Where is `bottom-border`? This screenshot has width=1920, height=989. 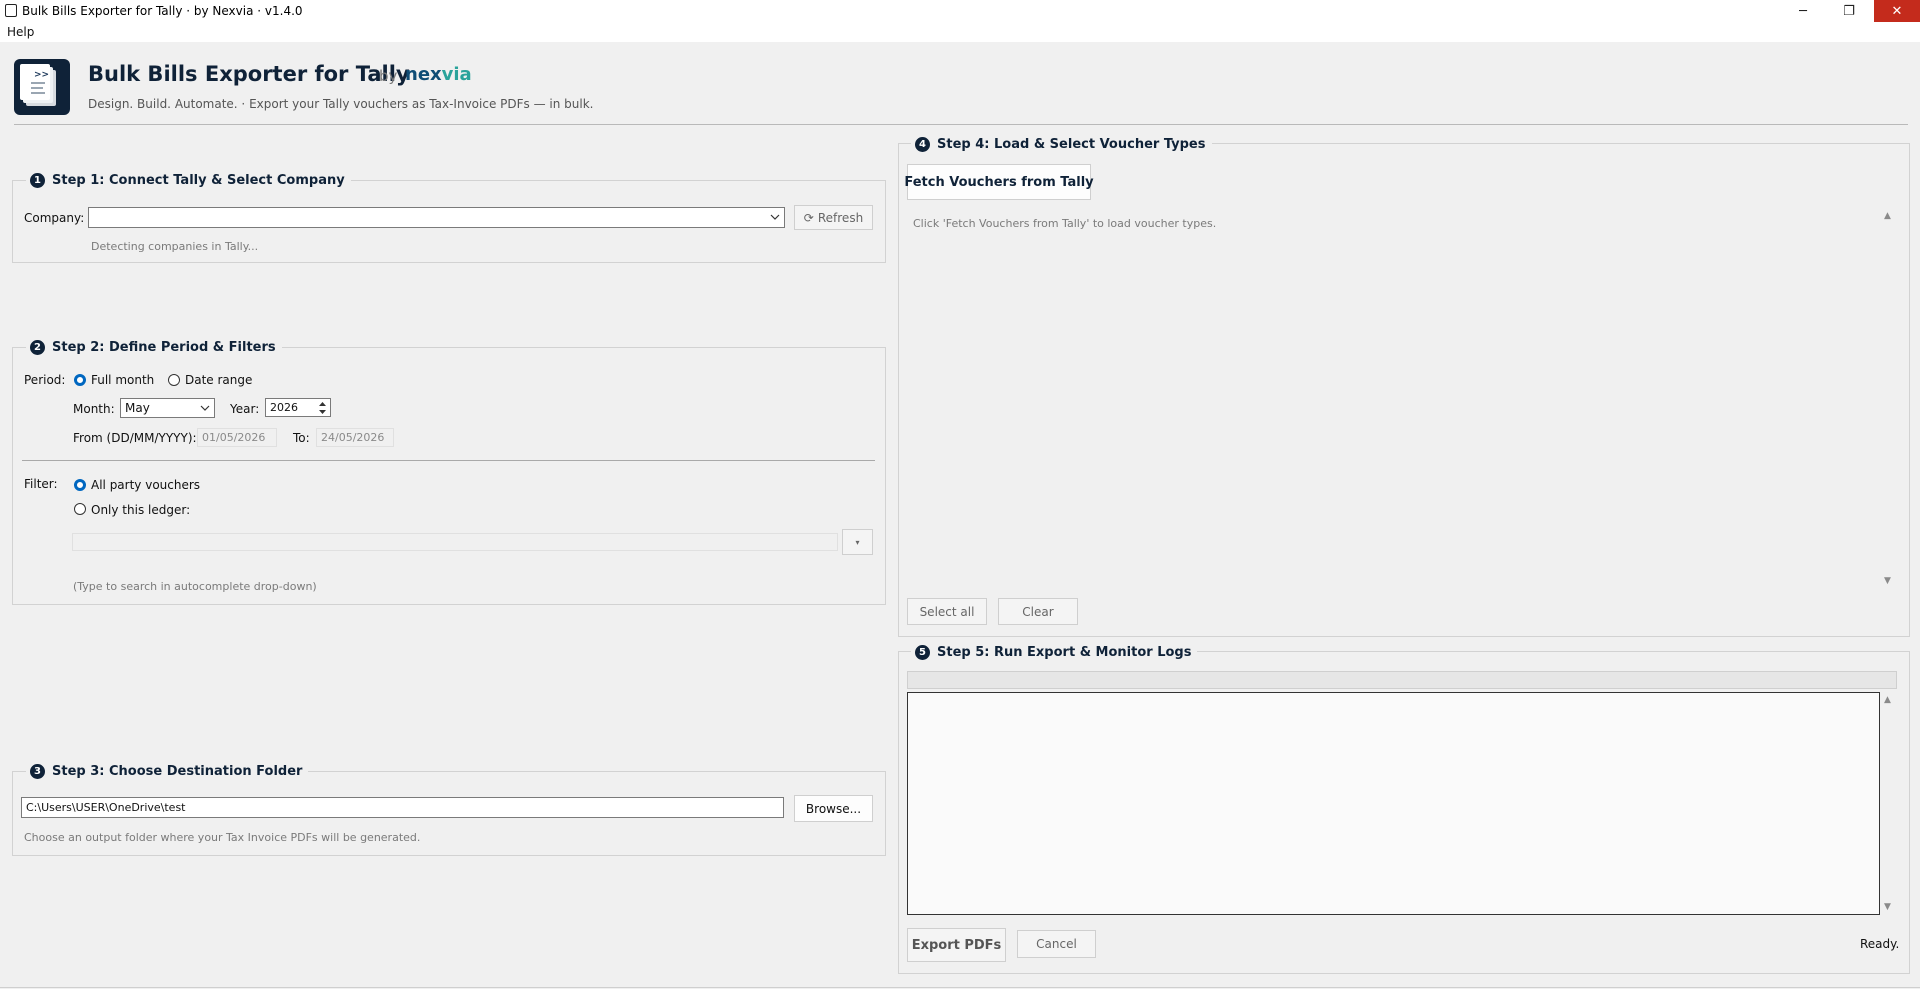
bottom-border is located at coordinates (960, 987).